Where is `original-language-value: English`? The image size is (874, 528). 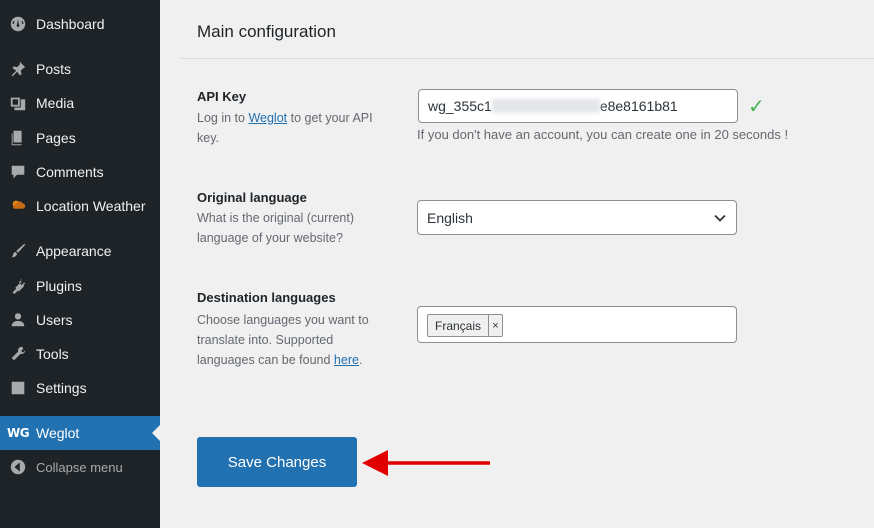 original-language-value: English is located at coordinates (450, 217).